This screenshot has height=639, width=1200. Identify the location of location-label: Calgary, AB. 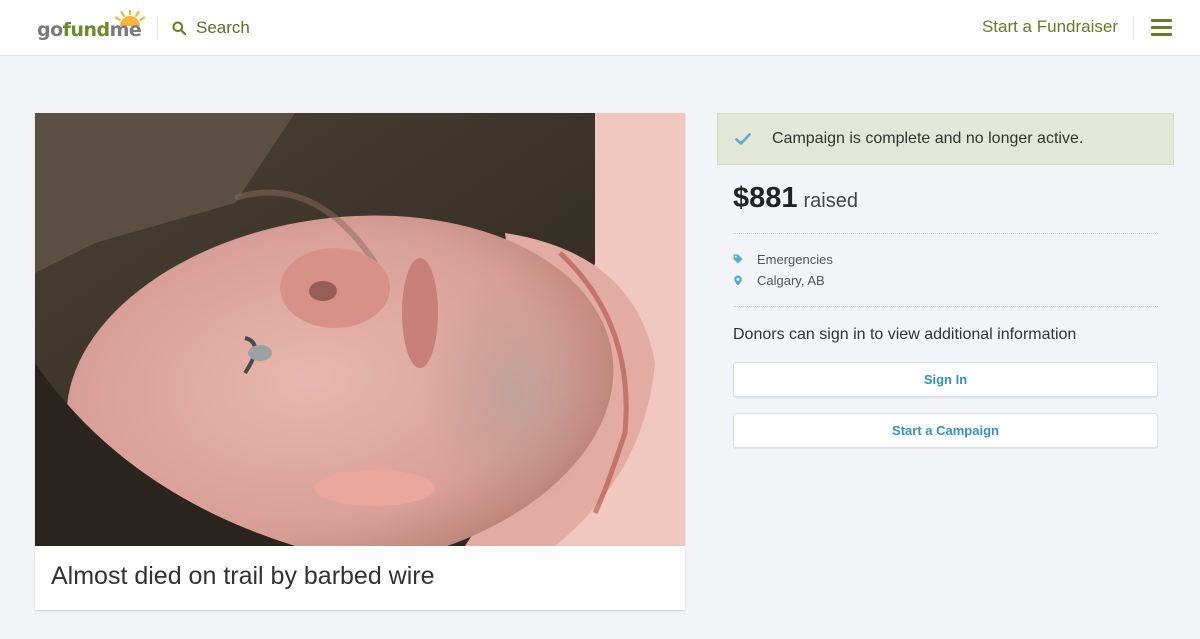
(791, 280).